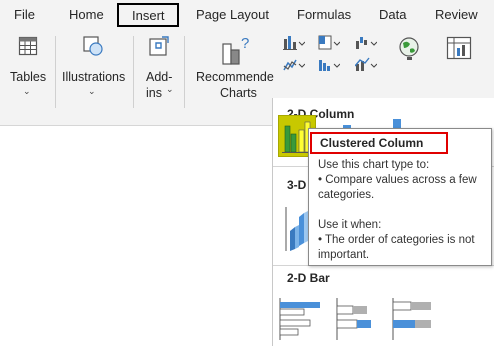 The width and height of the screenshot is (494, 346). I want to click on stacked-bar-icon, so click(353, 319).